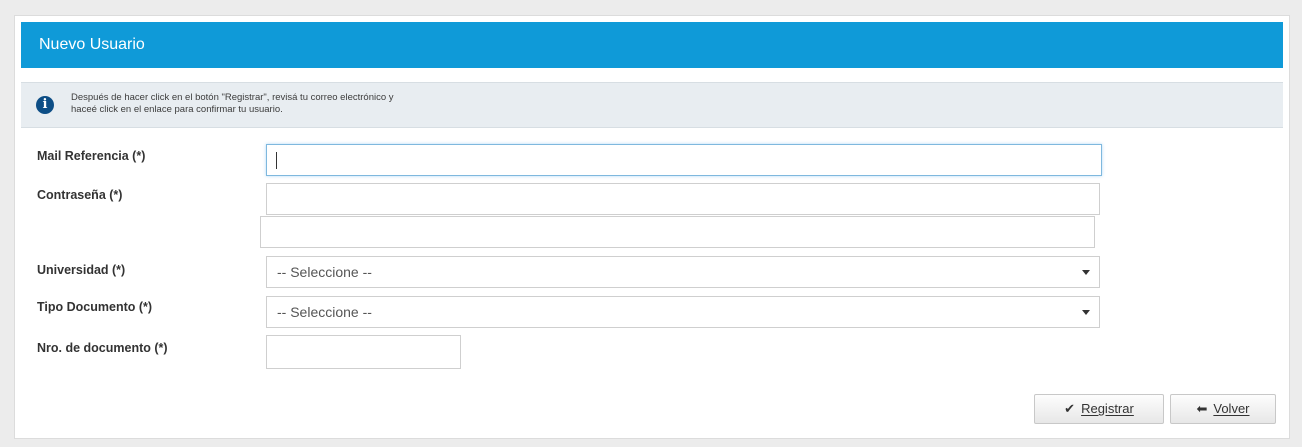 The width and height of the screenshot is (1302, 447). I want to click on password-label: Contraseña (*), so click(80, 195).